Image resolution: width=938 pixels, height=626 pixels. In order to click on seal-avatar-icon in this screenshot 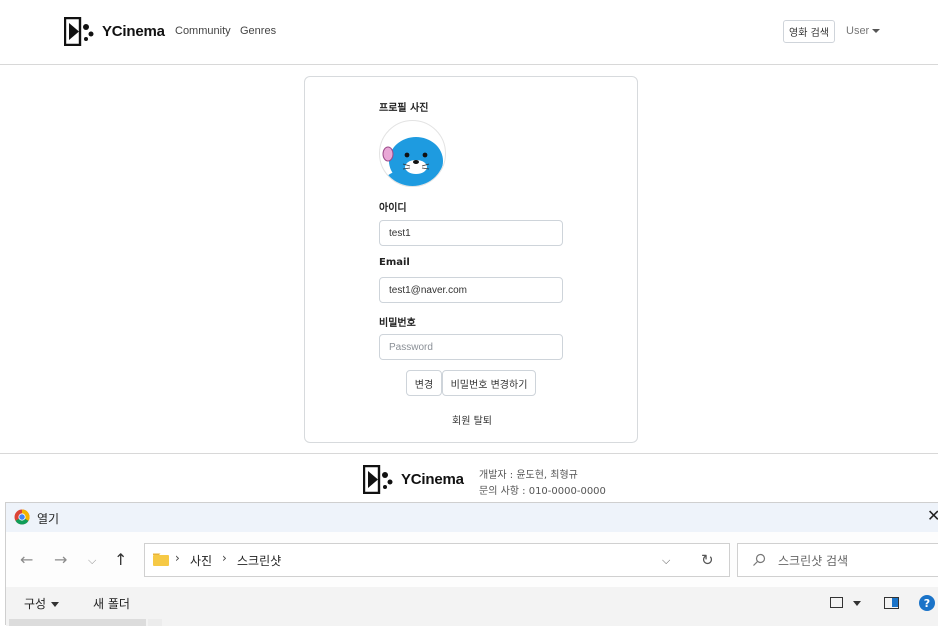, I will do `click(413, 161)`.